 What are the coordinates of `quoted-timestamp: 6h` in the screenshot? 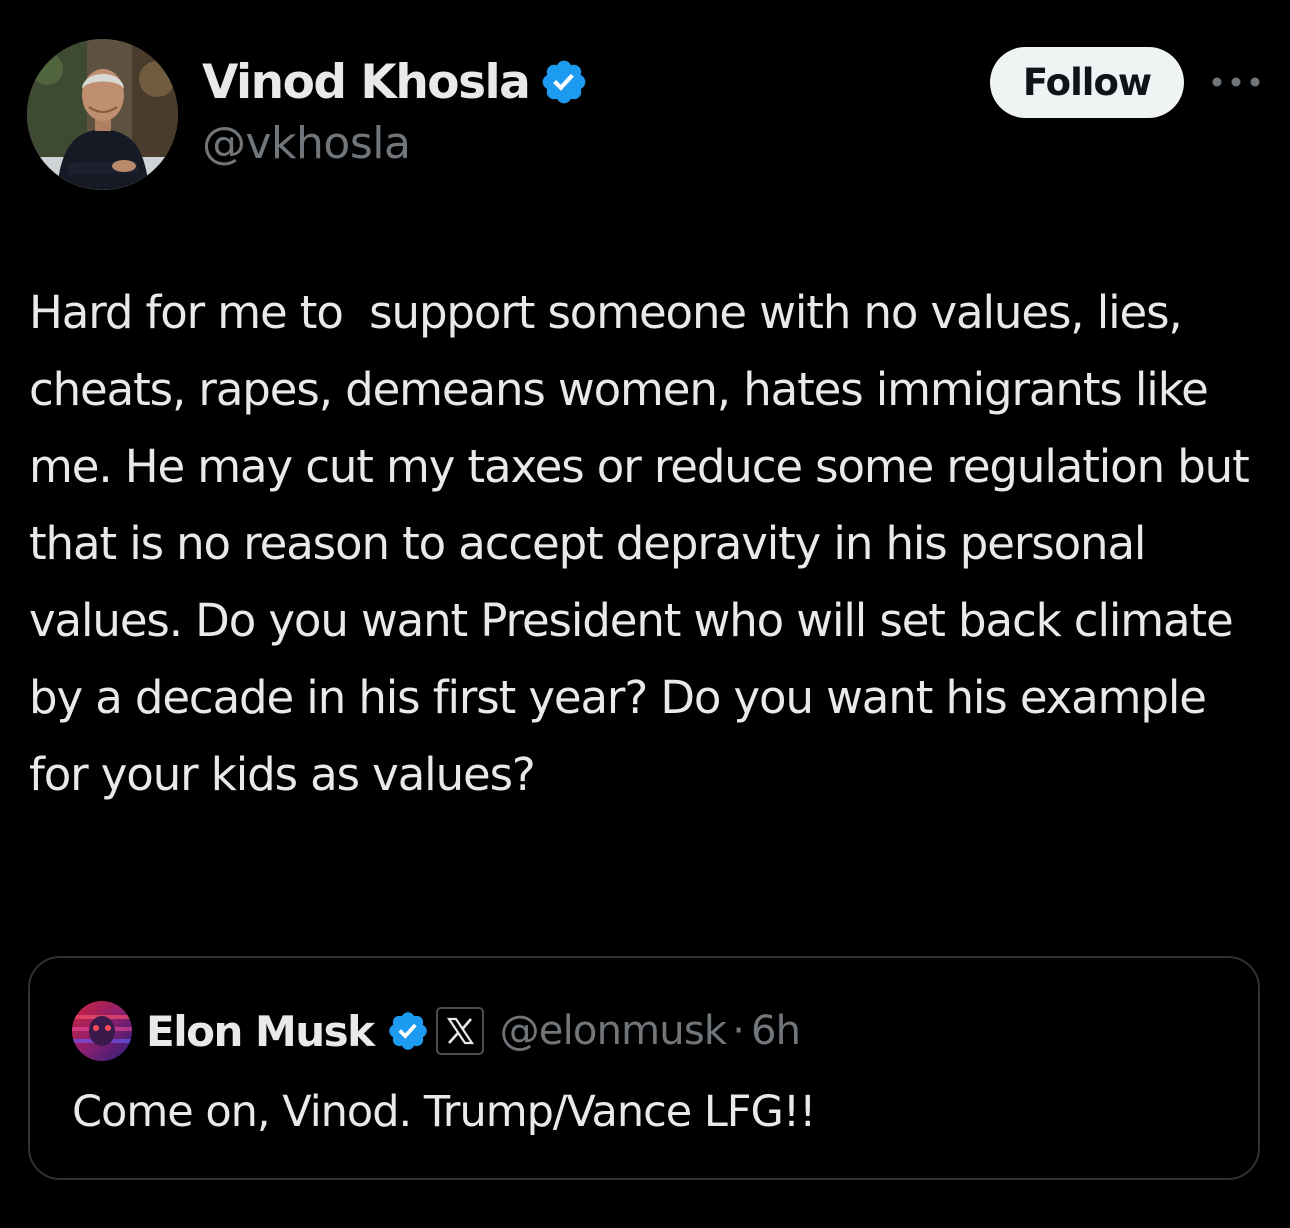 It's located at (776, 1031).